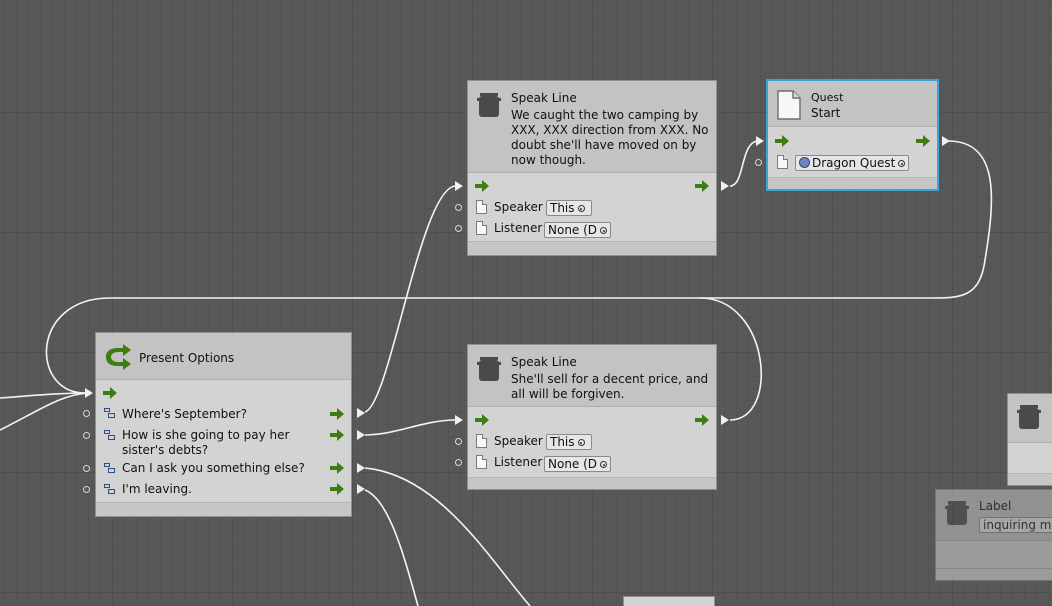 This screenshot has height=606, width=1052. Describe the element at coordinates (213, 468) in the screenshot. I see `option-label-3: Can I ask you something else?` at that location.